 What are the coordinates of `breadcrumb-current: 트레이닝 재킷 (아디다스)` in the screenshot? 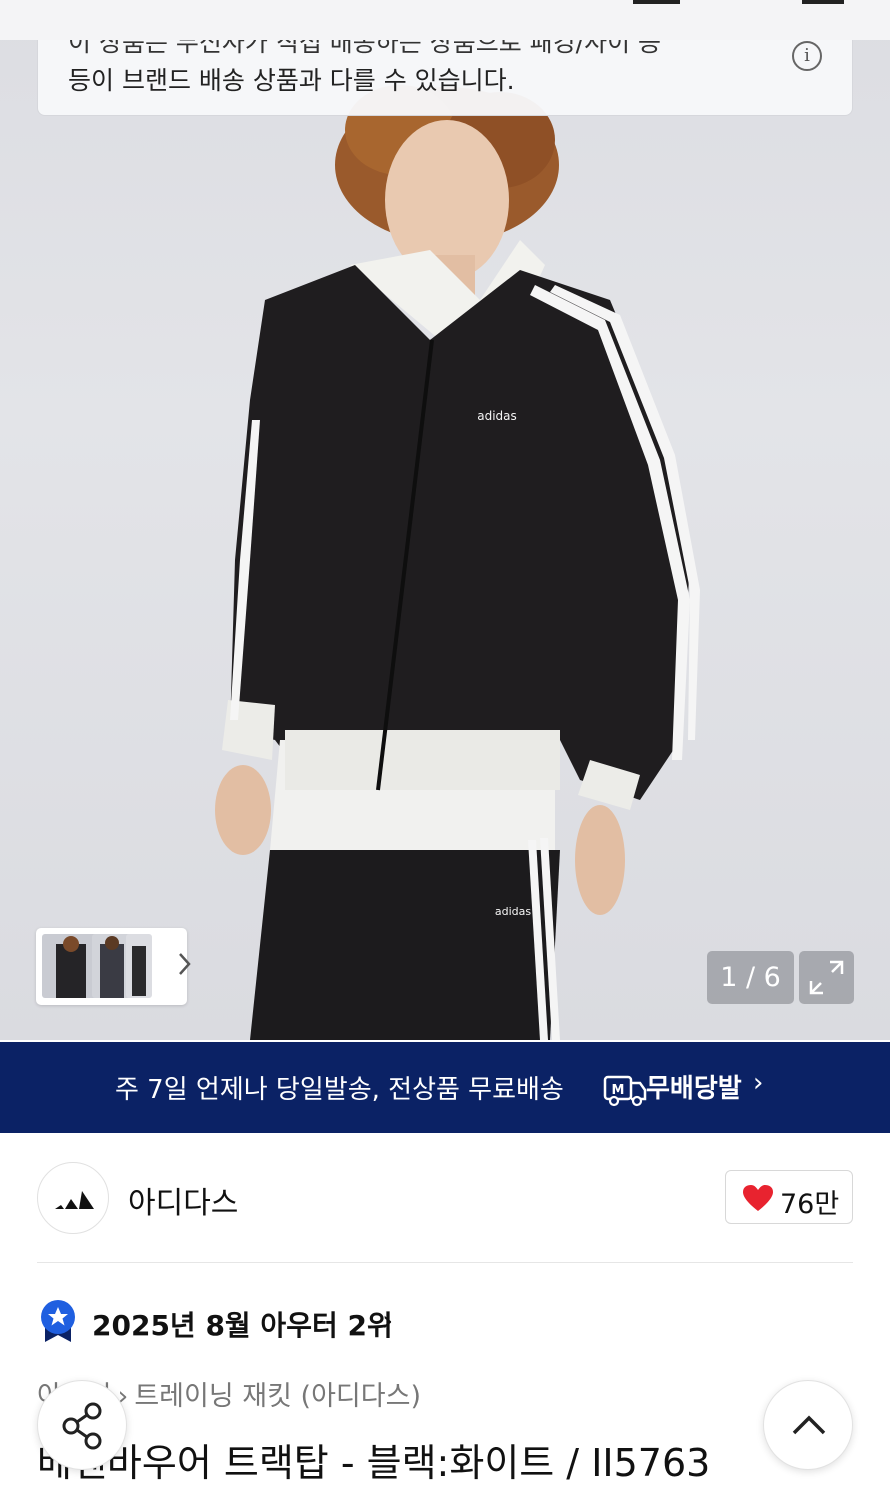 It's located at (277, 1396).